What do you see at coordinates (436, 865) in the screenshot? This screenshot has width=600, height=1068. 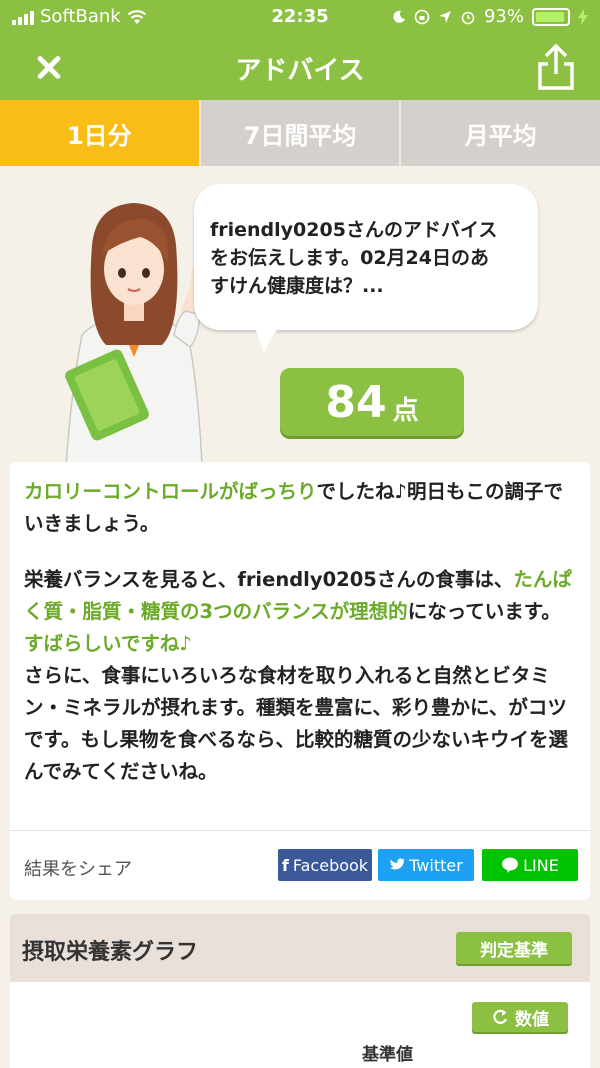 I see `twitter-label: Twitter` at bounding box center [436, 865].